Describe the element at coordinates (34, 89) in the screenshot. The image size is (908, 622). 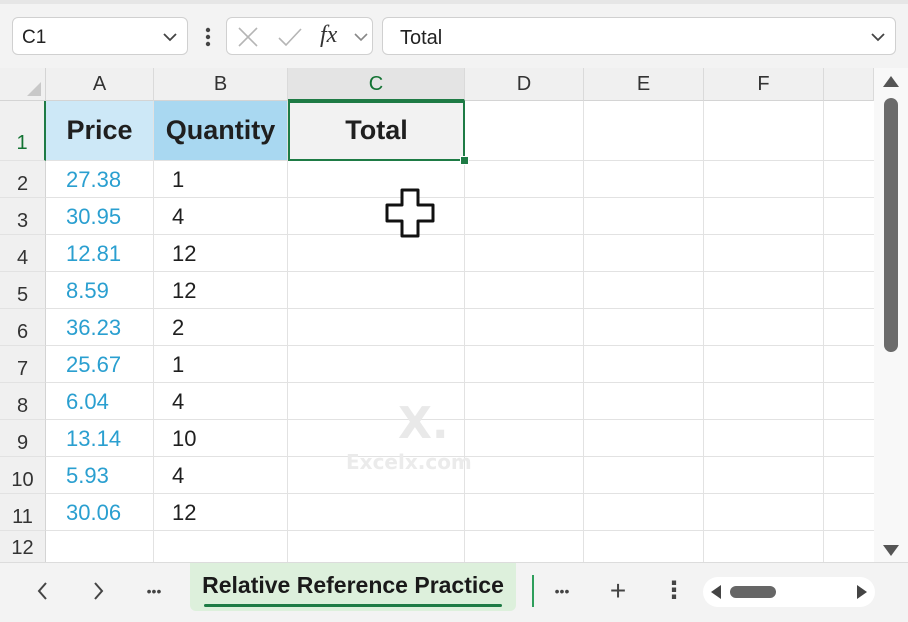
I see `select-all-triangle-icon` at that location.